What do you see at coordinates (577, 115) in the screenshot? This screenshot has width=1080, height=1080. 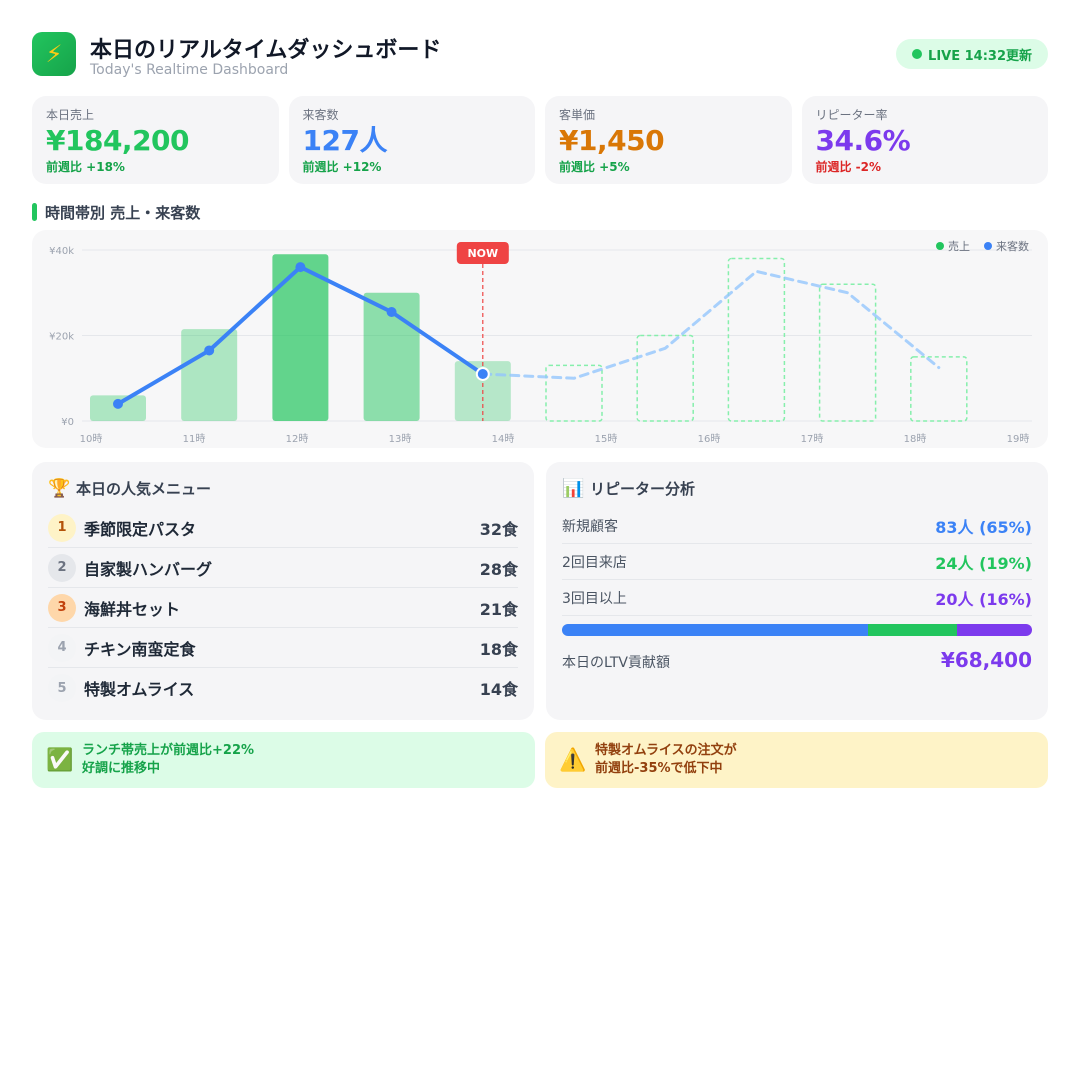 I see `kpi-label: 客単価` at bounding box center [577, 115].